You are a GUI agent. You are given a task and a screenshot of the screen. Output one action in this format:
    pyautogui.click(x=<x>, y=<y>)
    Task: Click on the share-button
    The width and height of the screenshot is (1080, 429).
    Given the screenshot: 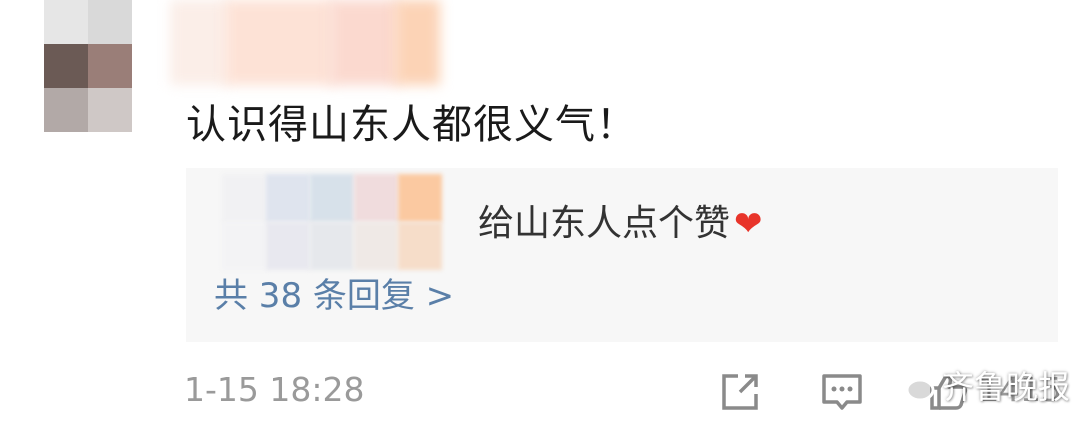 What is the action you would take?
    pyautogui.click(x=740, y=392)
    